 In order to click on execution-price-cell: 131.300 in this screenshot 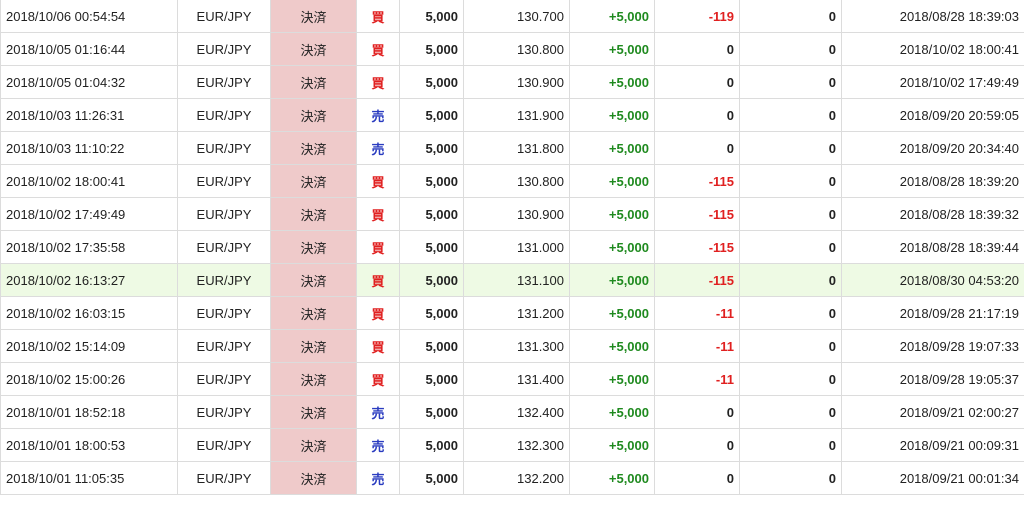, I will do `click(516, 346)`.